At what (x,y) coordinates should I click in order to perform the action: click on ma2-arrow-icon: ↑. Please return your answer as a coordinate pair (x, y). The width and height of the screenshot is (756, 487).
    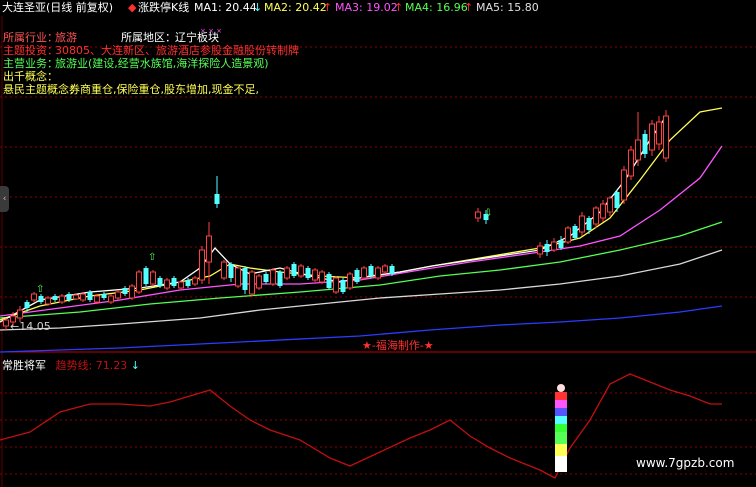
    Looking at the image, I should click on (328, 7).